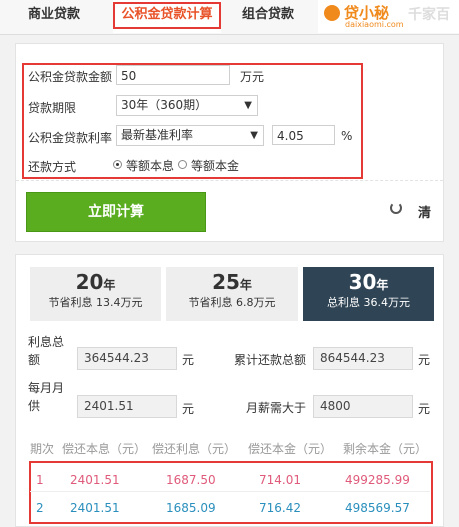 The height and width of the screenshot is (527, 459). I want to click on period-years: 25年, so click(232, 282).